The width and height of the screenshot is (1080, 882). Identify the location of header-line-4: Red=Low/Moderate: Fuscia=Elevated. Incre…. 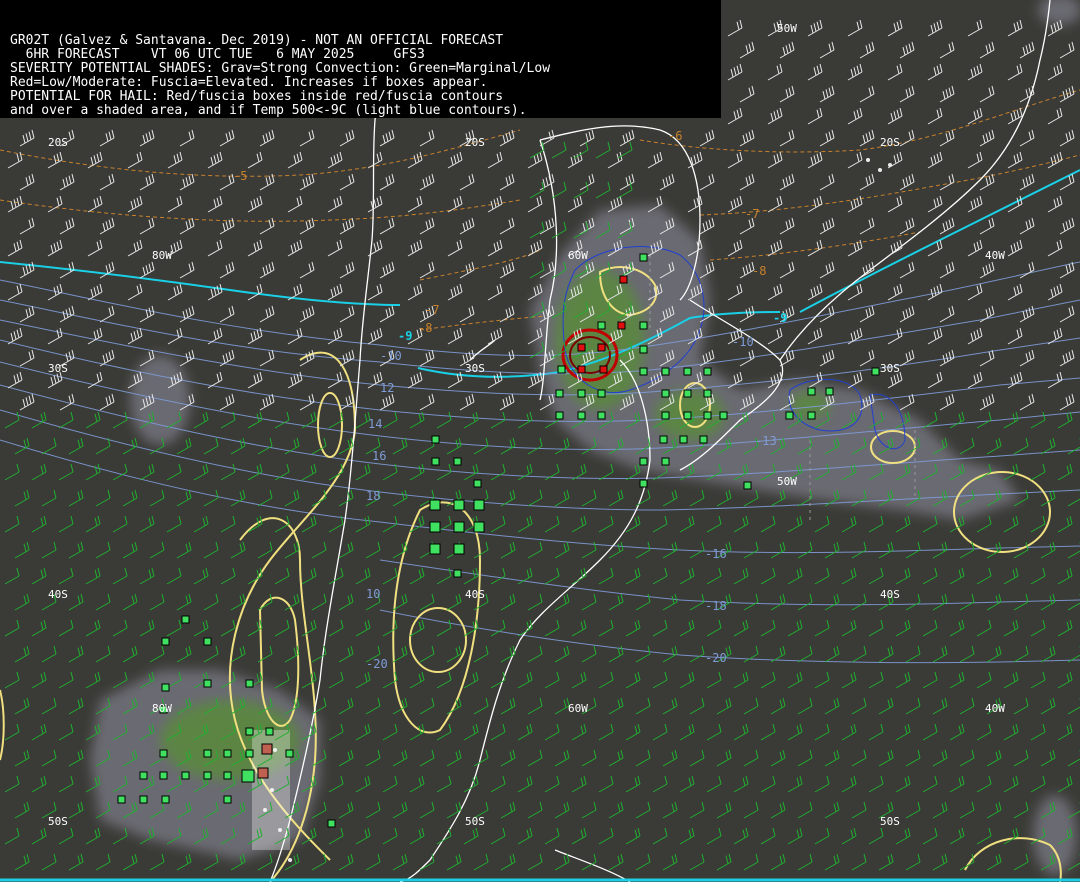
(249, 82).